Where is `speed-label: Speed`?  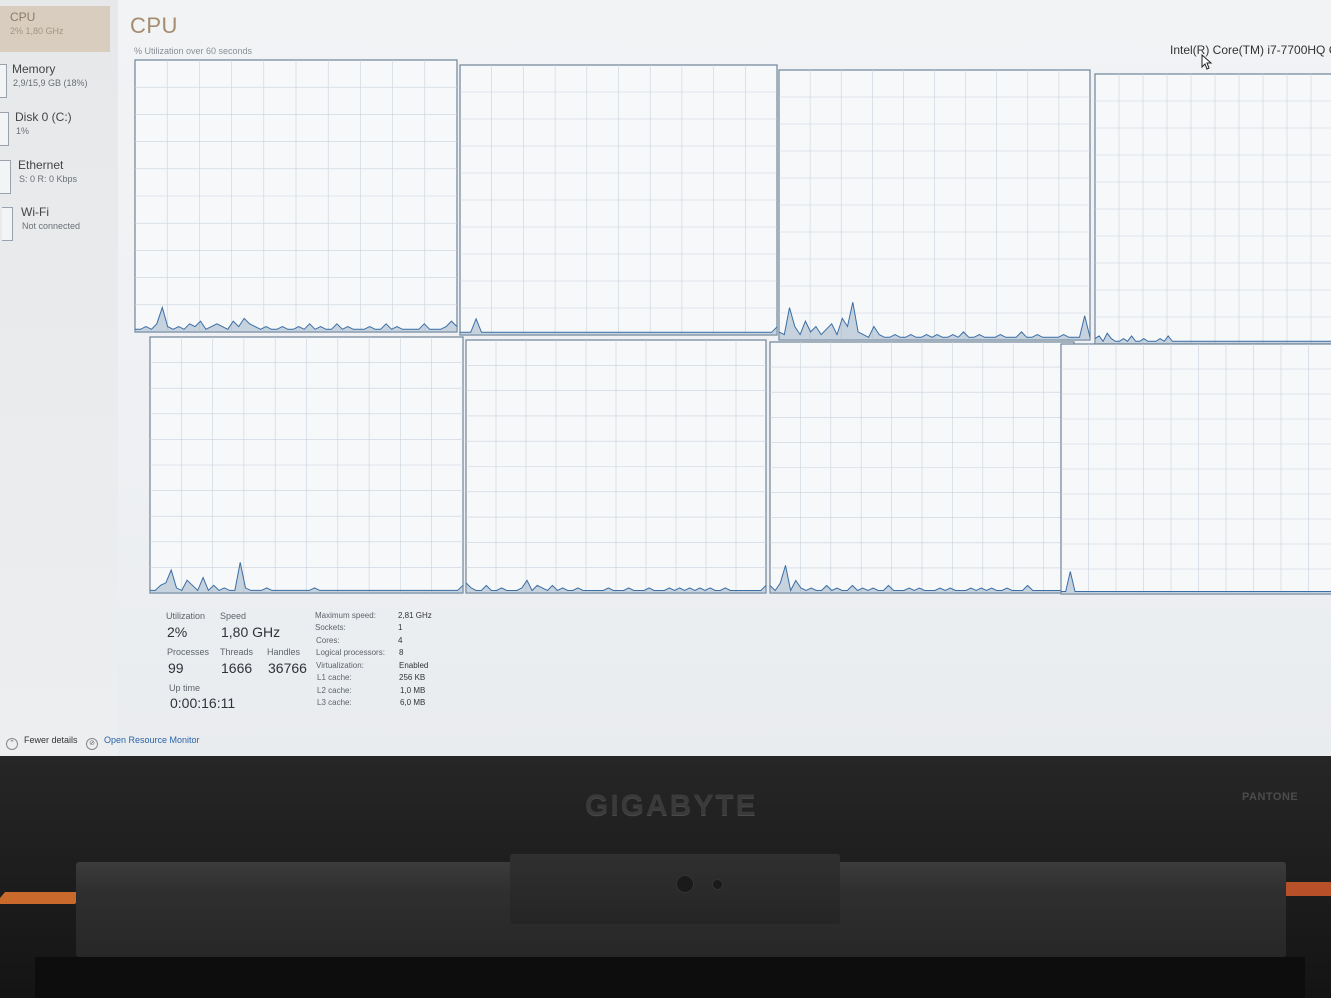
speed-label: Speed is located at coordinates (233, 616).